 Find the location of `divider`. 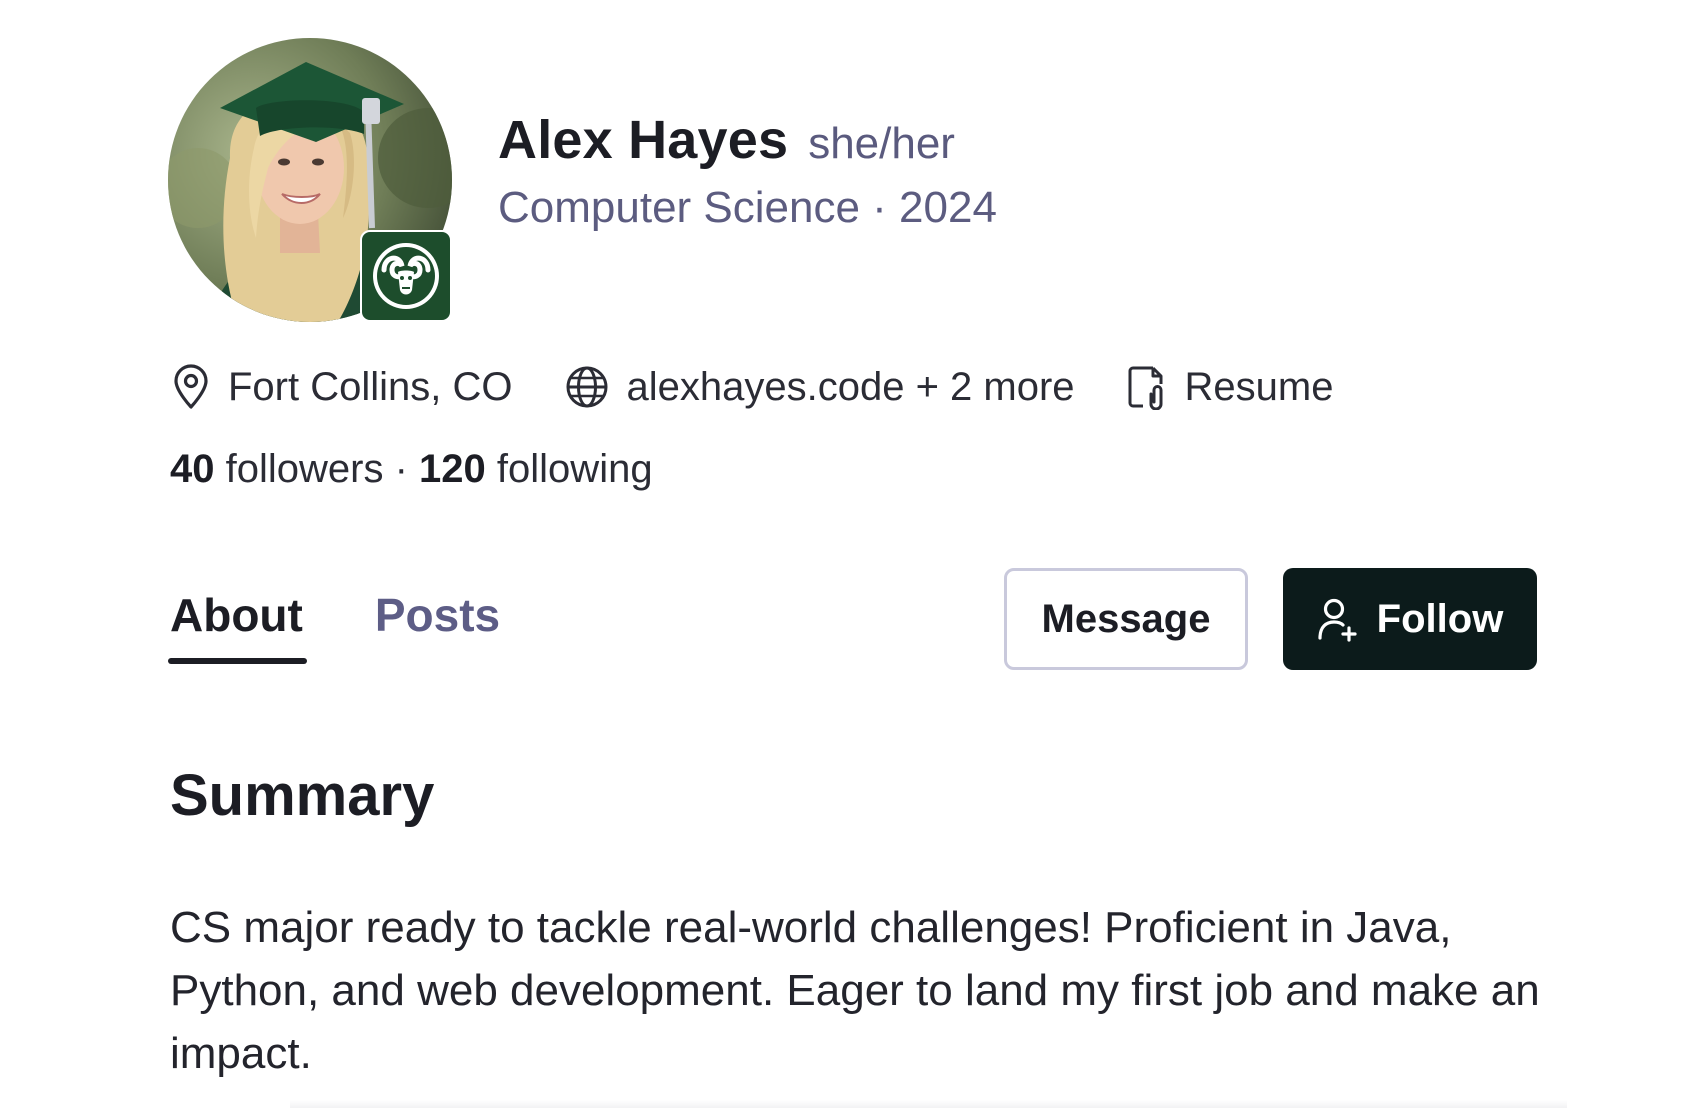

divider is located at coordinates (928, 1104).